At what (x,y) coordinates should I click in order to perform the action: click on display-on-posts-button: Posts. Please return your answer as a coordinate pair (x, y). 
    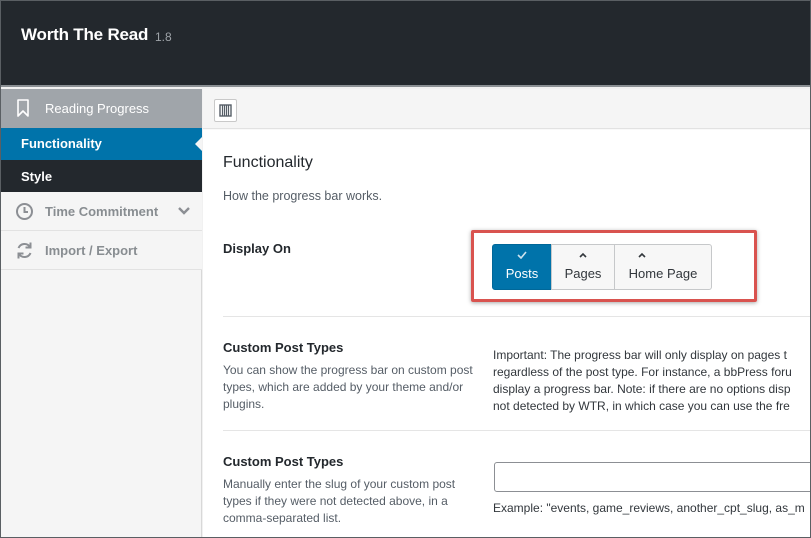
    Looking at the image, I should click on (522, 267).